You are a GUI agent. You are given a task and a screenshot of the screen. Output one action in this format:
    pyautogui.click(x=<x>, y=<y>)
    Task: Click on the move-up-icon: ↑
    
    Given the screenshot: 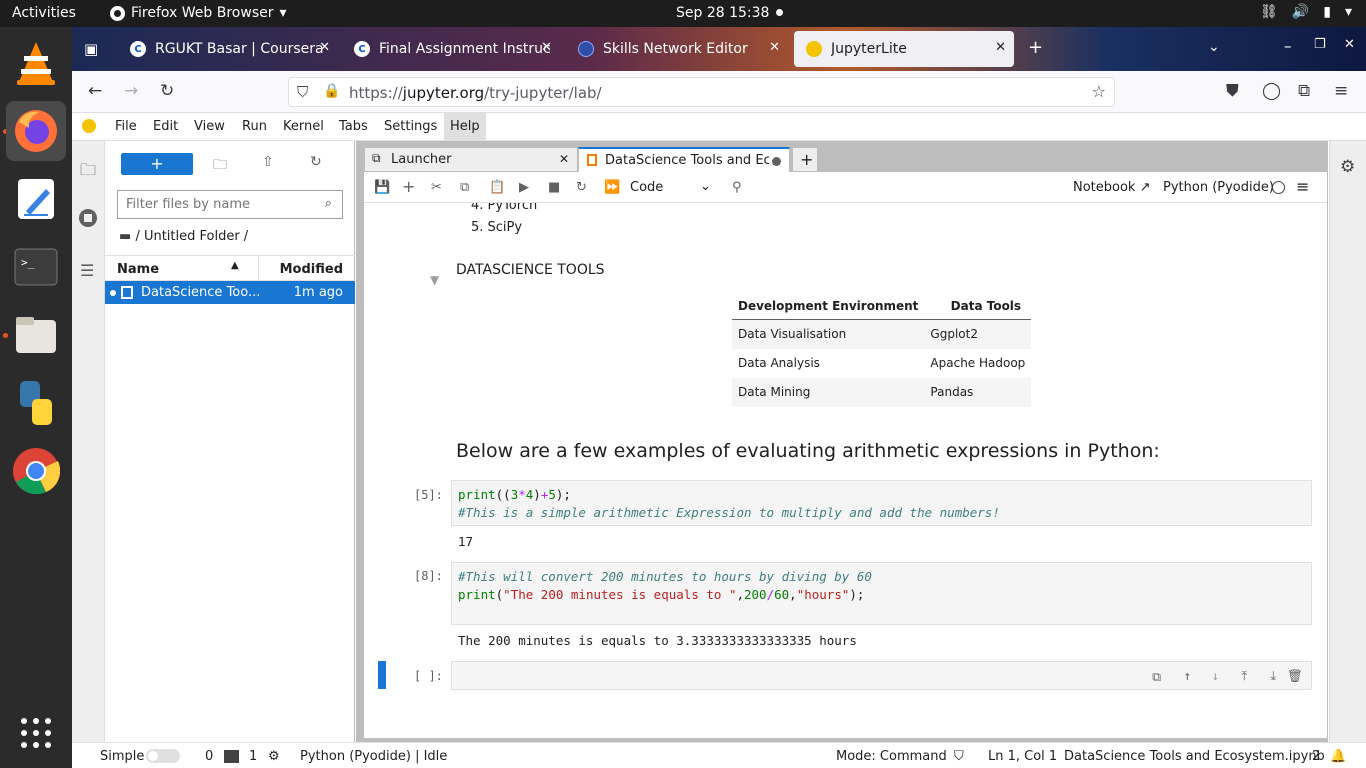 What is the action you would take?
    pyautogui.click(x=1187, y=676)
    